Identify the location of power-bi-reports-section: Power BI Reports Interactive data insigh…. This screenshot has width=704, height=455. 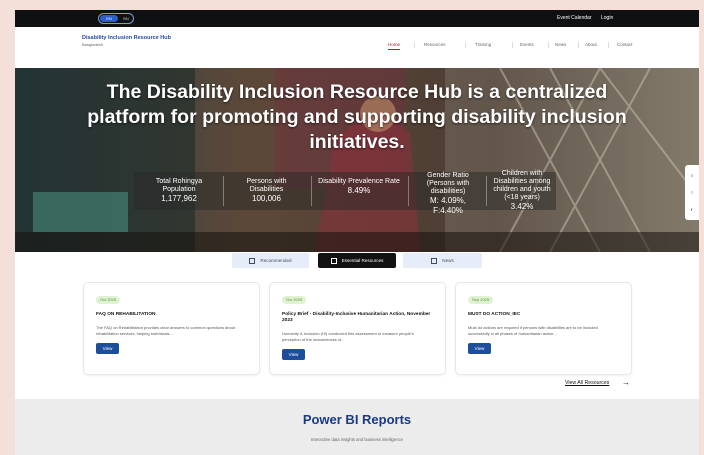
(357, 427).